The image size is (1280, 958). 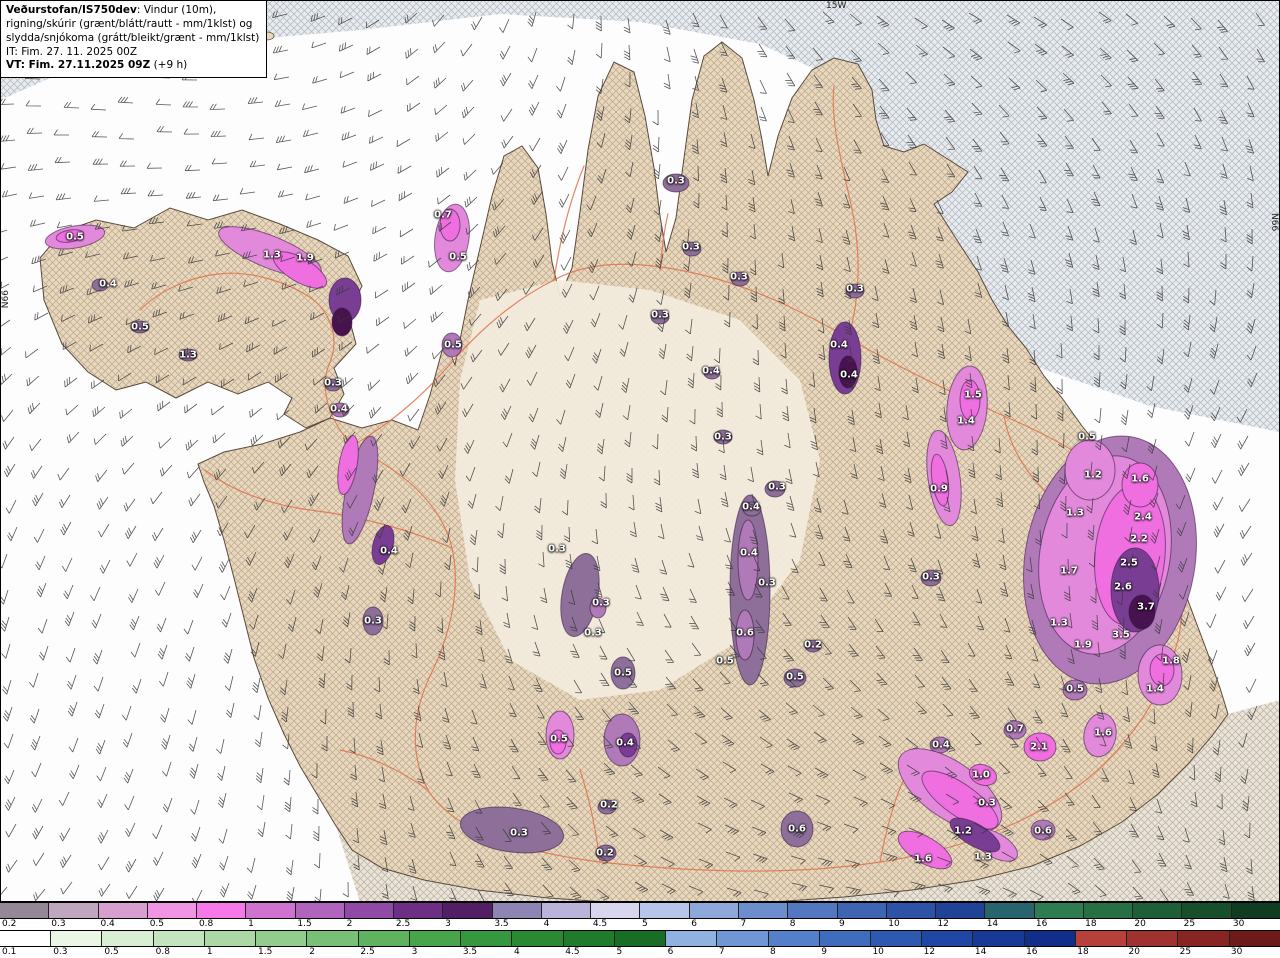 What do you see at coordinates (169, 65) in the screenshot?
I see `valid-time-offset: (+9 h)` at bounding box center [169, 65].